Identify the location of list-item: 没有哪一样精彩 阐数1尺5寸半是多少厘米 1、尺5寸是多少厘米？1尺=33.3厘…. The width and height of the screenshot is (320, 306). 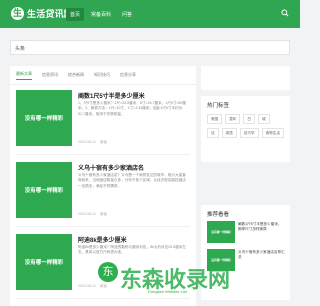
(103, 120).